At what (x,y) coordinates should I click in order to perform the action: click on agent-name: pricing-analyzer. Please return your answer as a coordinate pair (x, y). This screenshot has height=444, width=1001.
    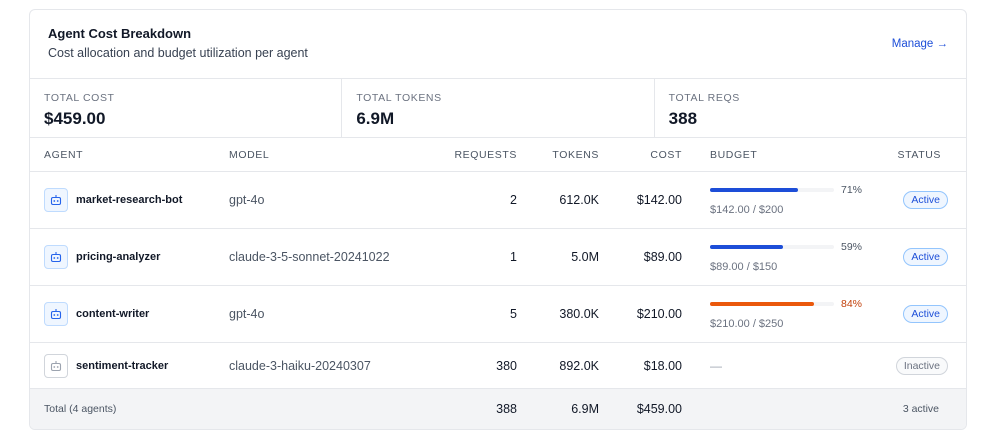
    Looking at the image, I should click on (118, 257).